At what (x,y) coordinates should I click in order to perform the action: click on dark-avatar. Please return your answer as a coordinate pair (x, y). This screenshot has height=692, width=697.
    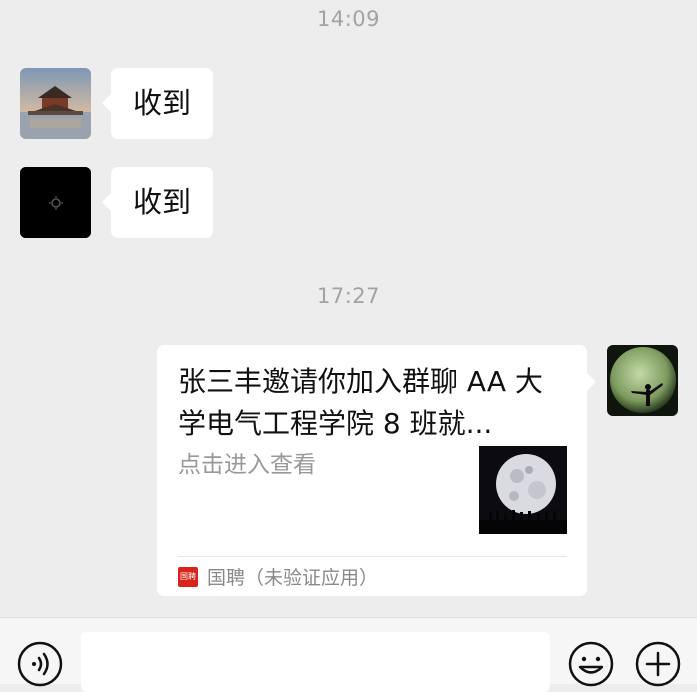
    Looking at the image, I should click on (55, 202).